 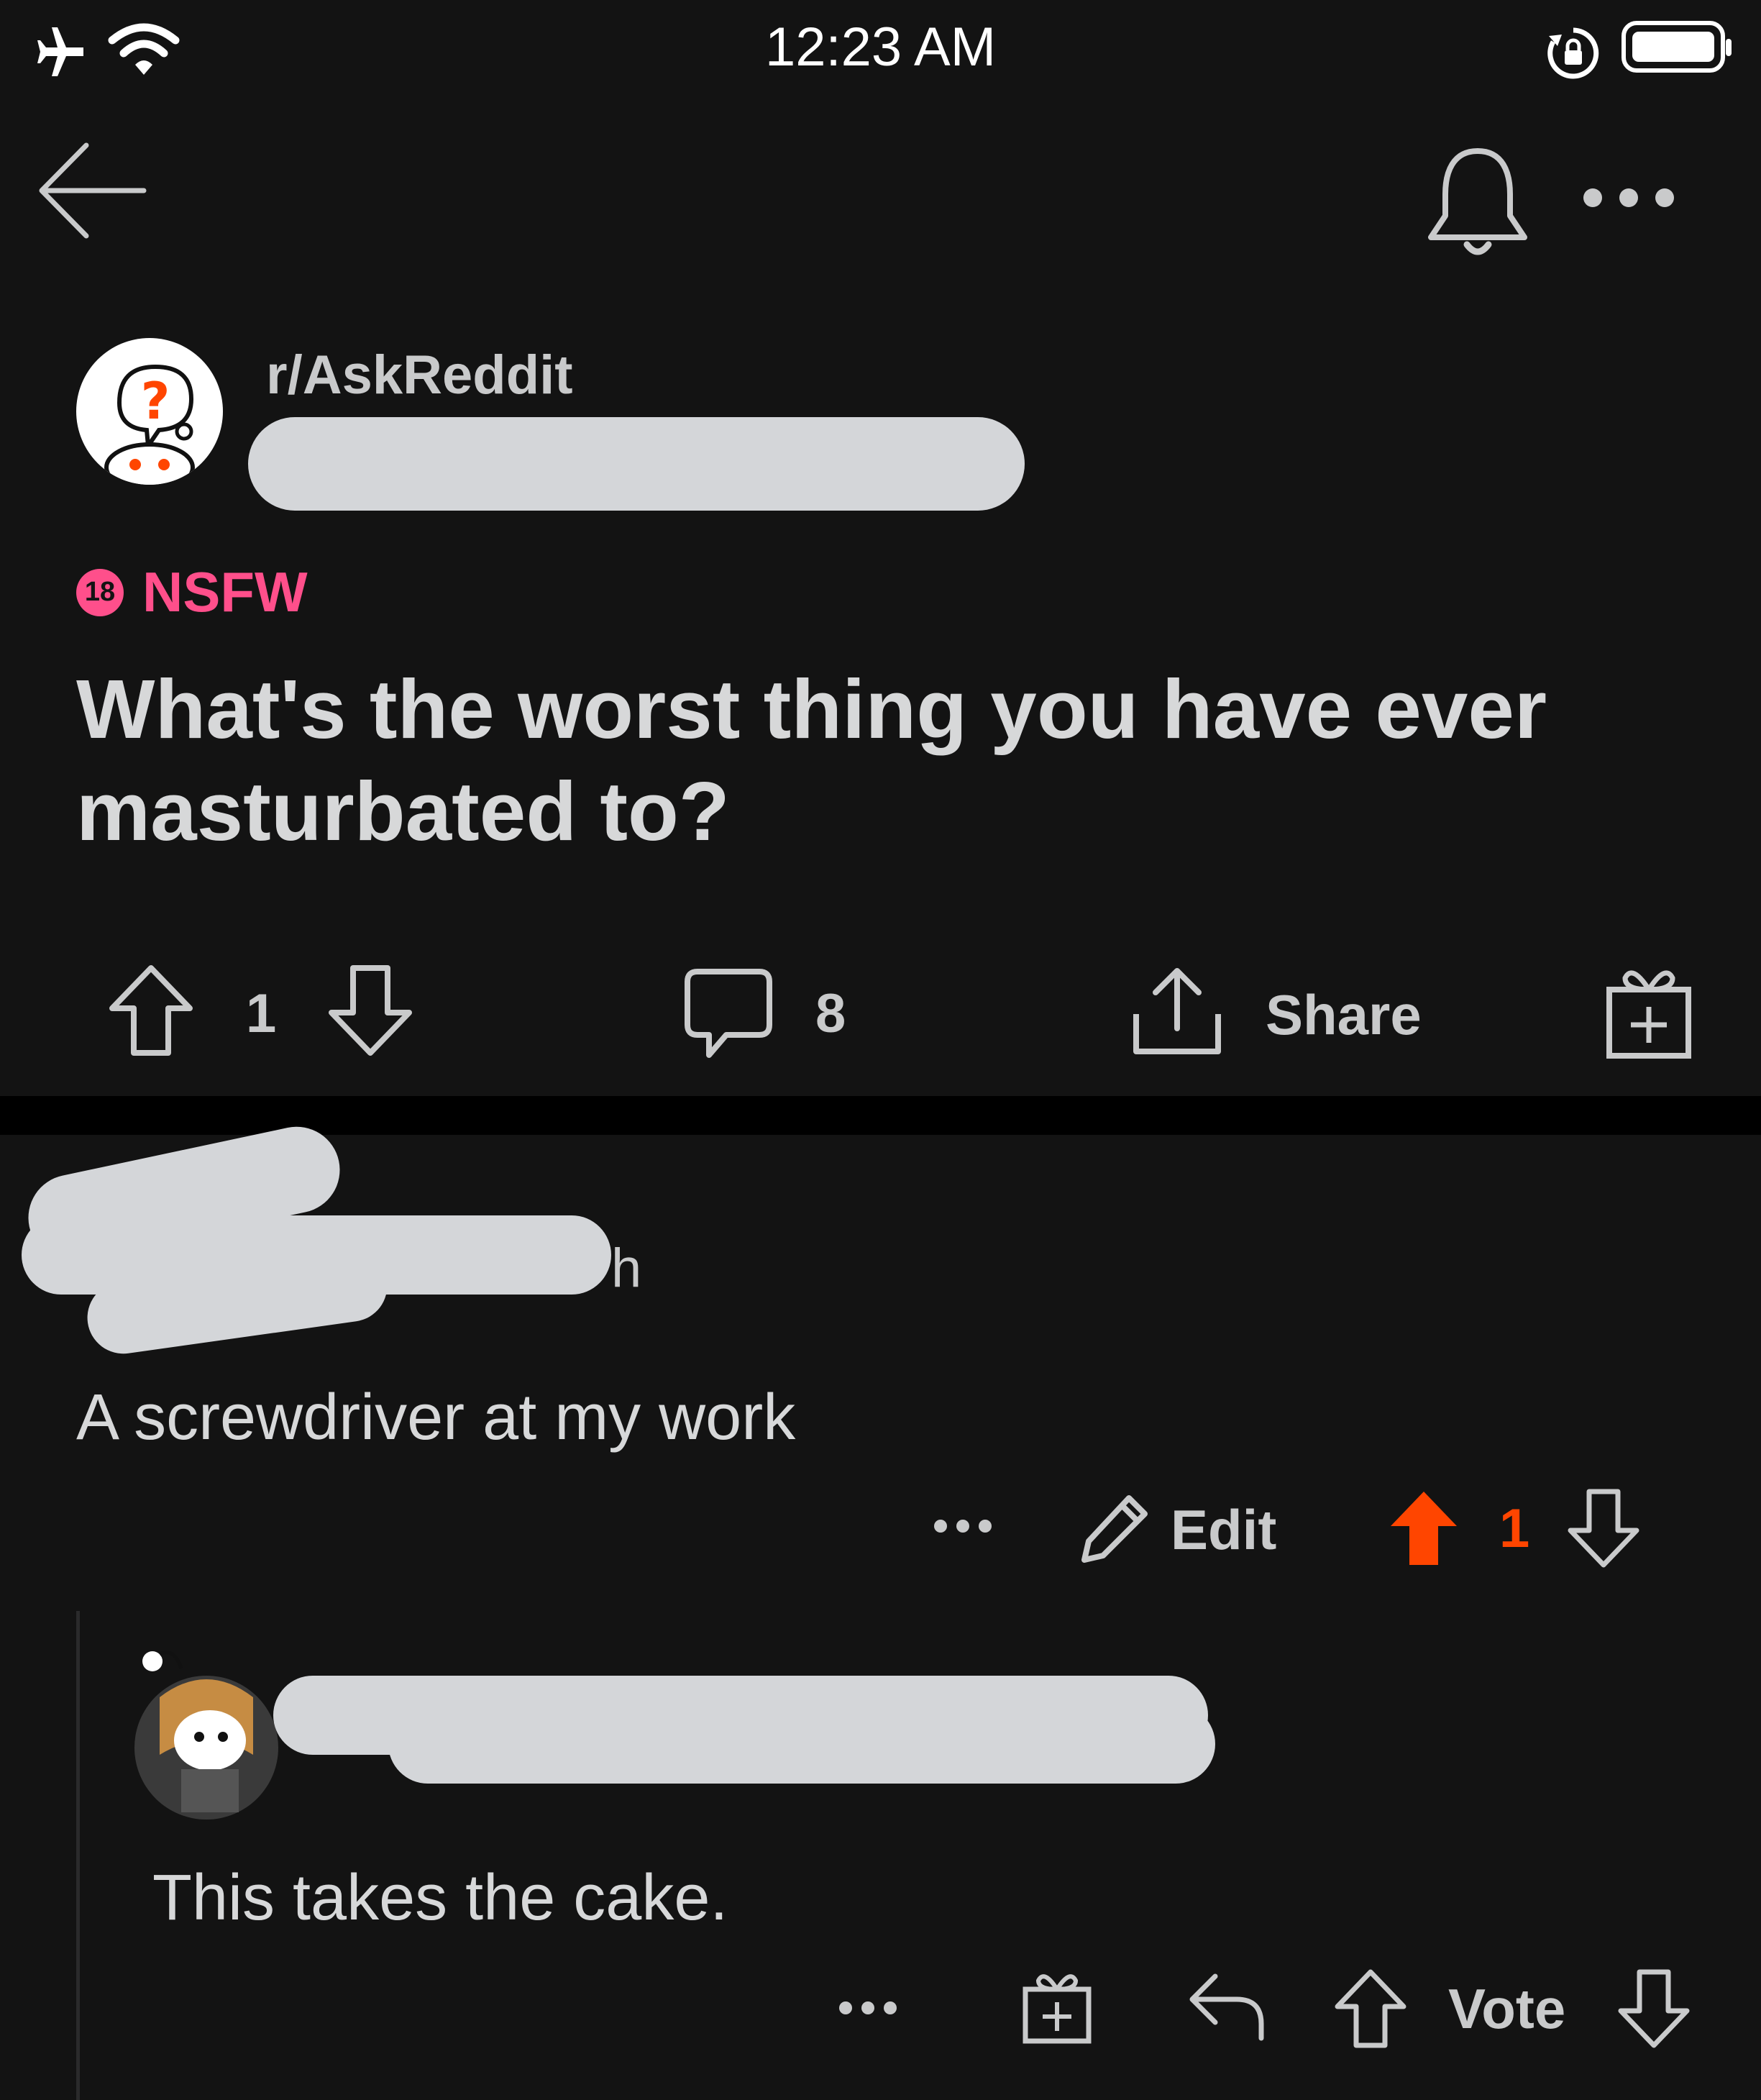 What do you see at coordinates (440, 1898) in the screenshot?
I see `reply-body: This takes the cake.` at bounding box center [440, 1898].